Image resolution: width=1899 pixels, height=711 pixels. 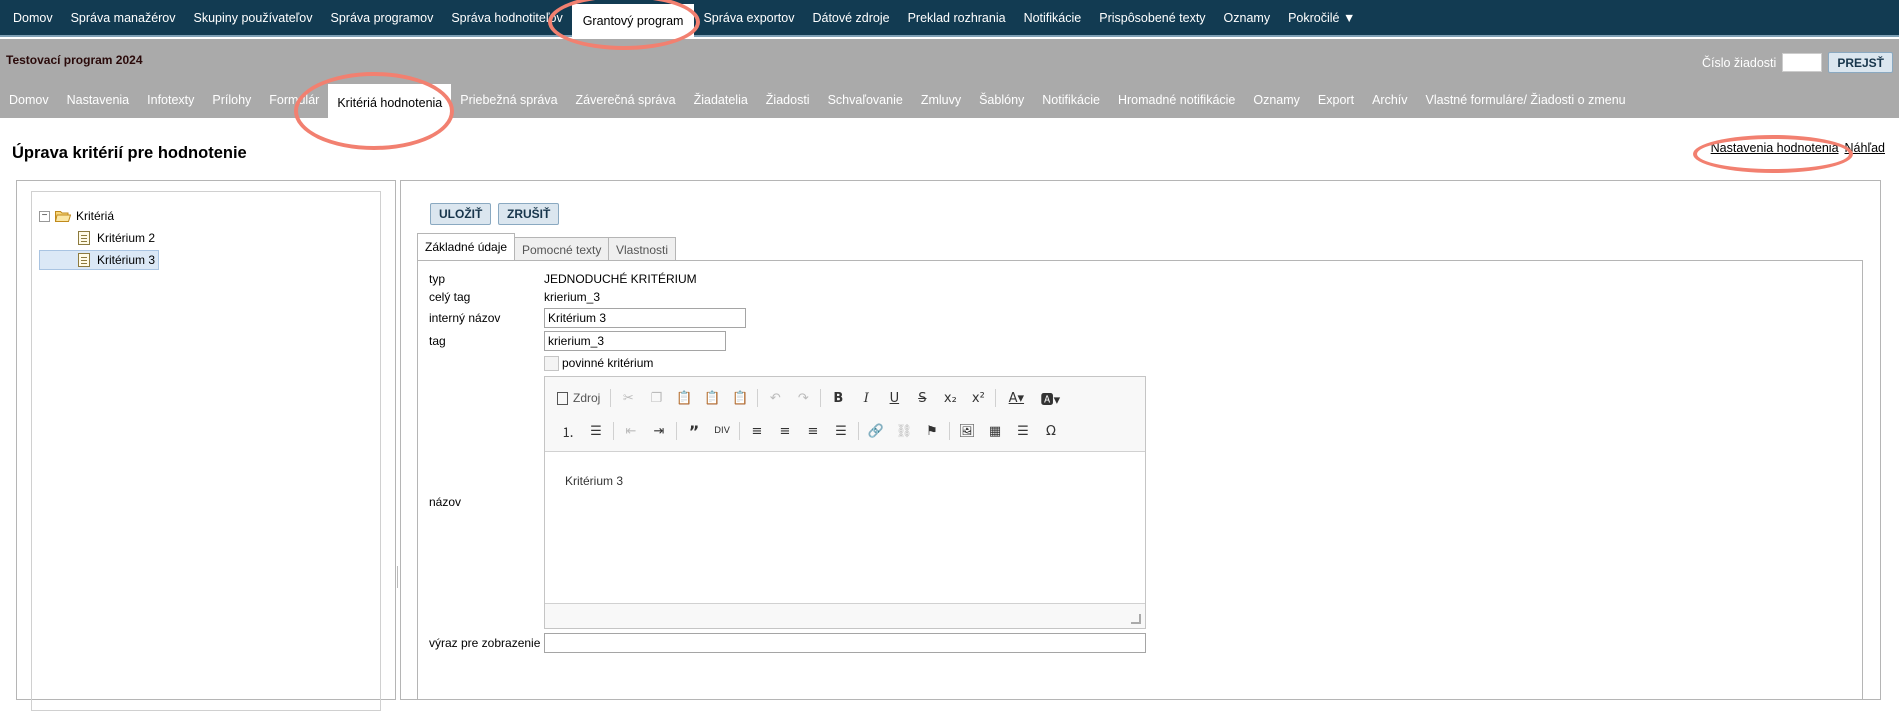 What do you see at coordinates (1775, 148) in the screenshot?
I see `evaluation-settings-link: Nastavenia hodnotenia` at bounding box center [1775, 148].